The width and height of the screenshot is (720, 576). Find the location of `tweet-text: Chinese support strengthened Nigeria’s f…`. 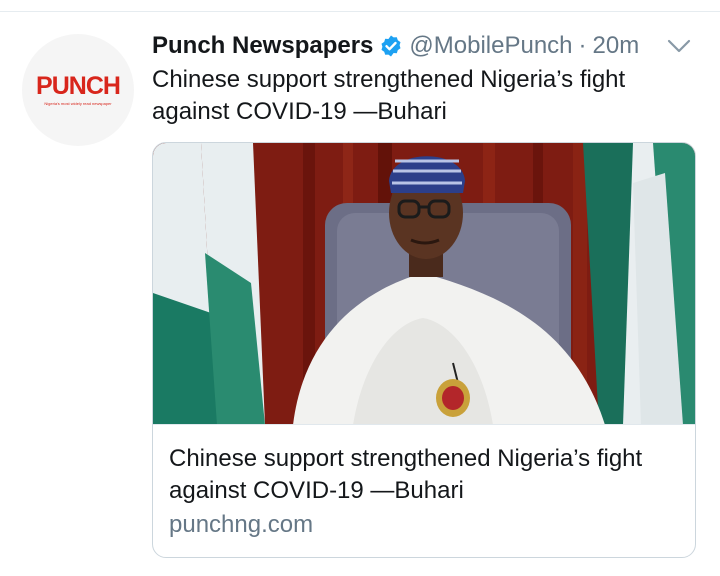

tweet-text: Chinese support strengthened Nigeria’s f… is located at coordinates (389, 95).